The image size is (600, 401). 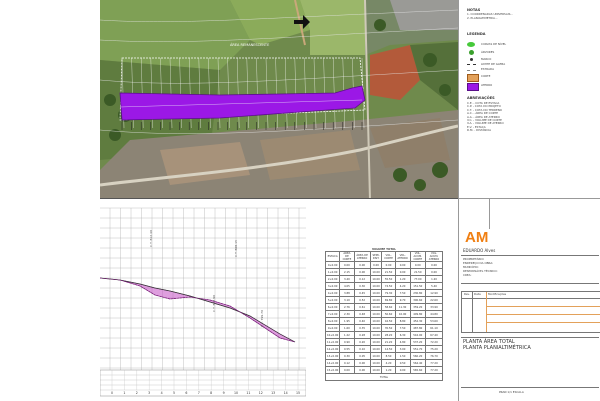 What do you see at coordinates (236, 248) in the screenshot?
I see `profile-note: C.T. 808.15` at bounding box center [236, 248].